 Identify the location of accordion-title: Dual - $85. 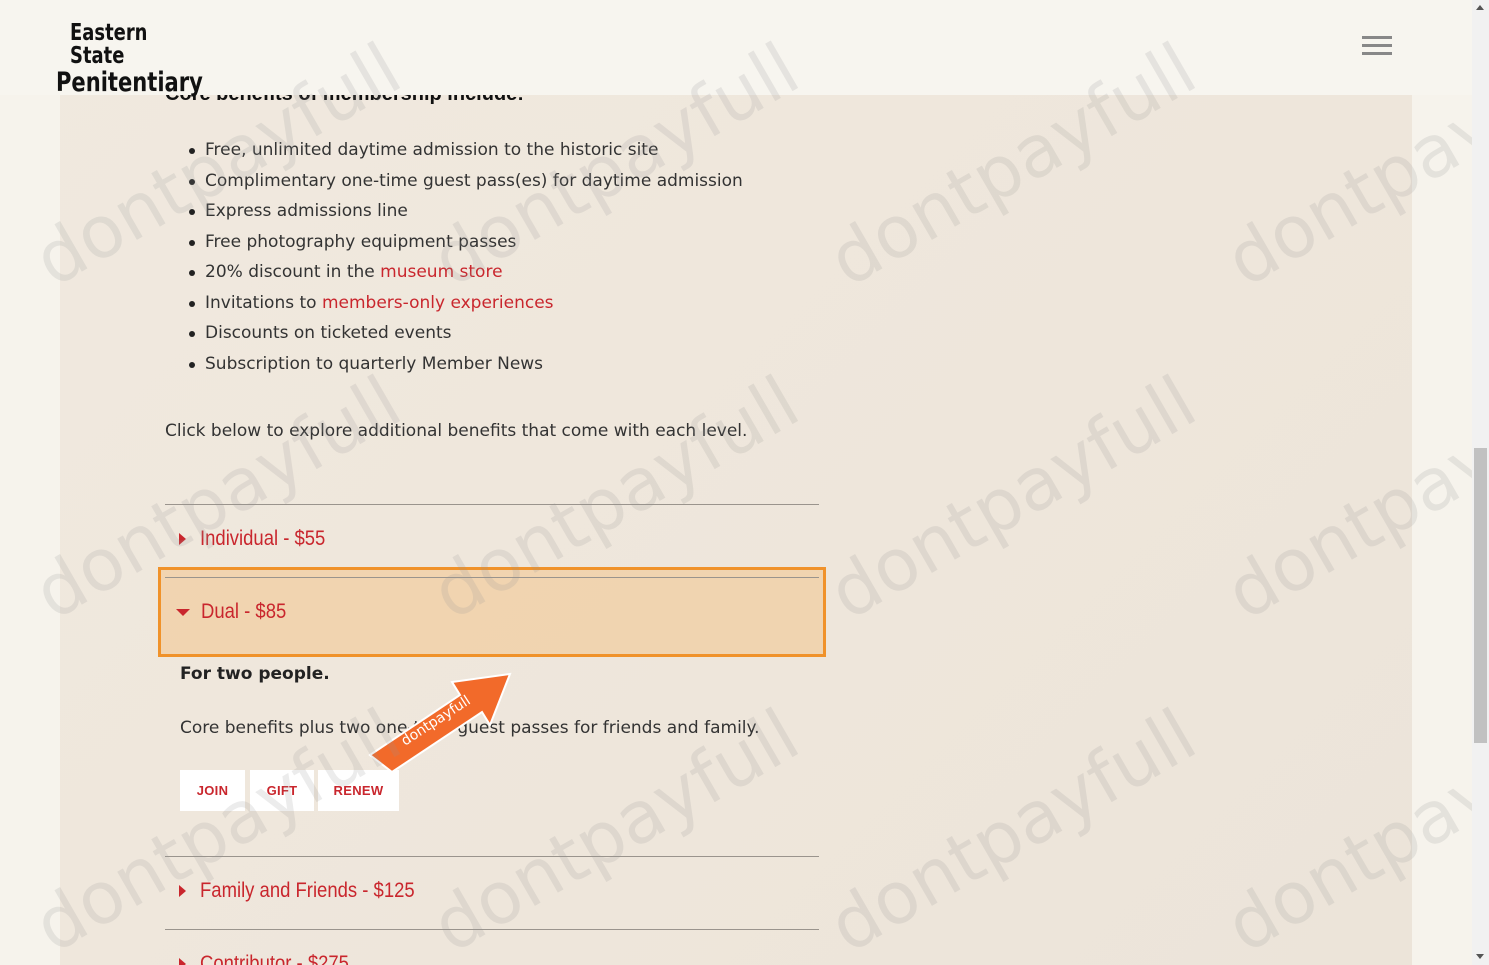
(244, 611).